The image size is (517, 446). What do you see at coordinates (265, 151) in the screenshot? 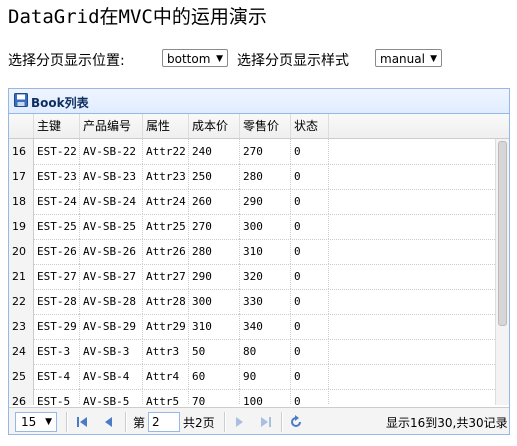
I see `cell-price: 270` at bounding box center [265, 151].